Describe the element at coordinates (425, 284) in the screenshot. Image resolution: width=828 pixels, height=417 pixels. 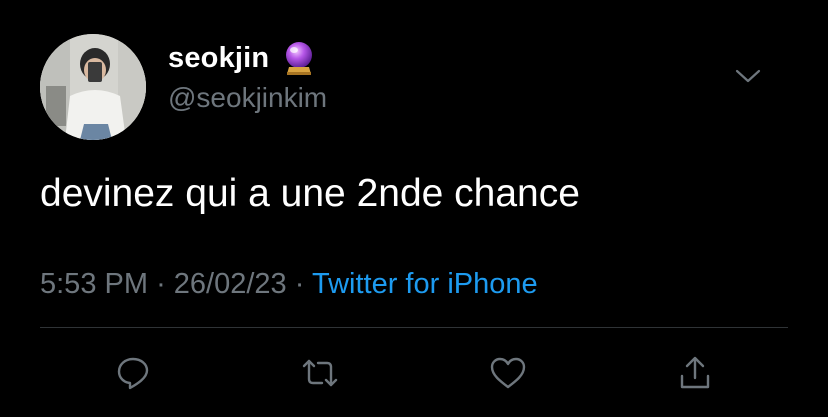
I see `tweet-source: Twitter for iPhone` at that location.